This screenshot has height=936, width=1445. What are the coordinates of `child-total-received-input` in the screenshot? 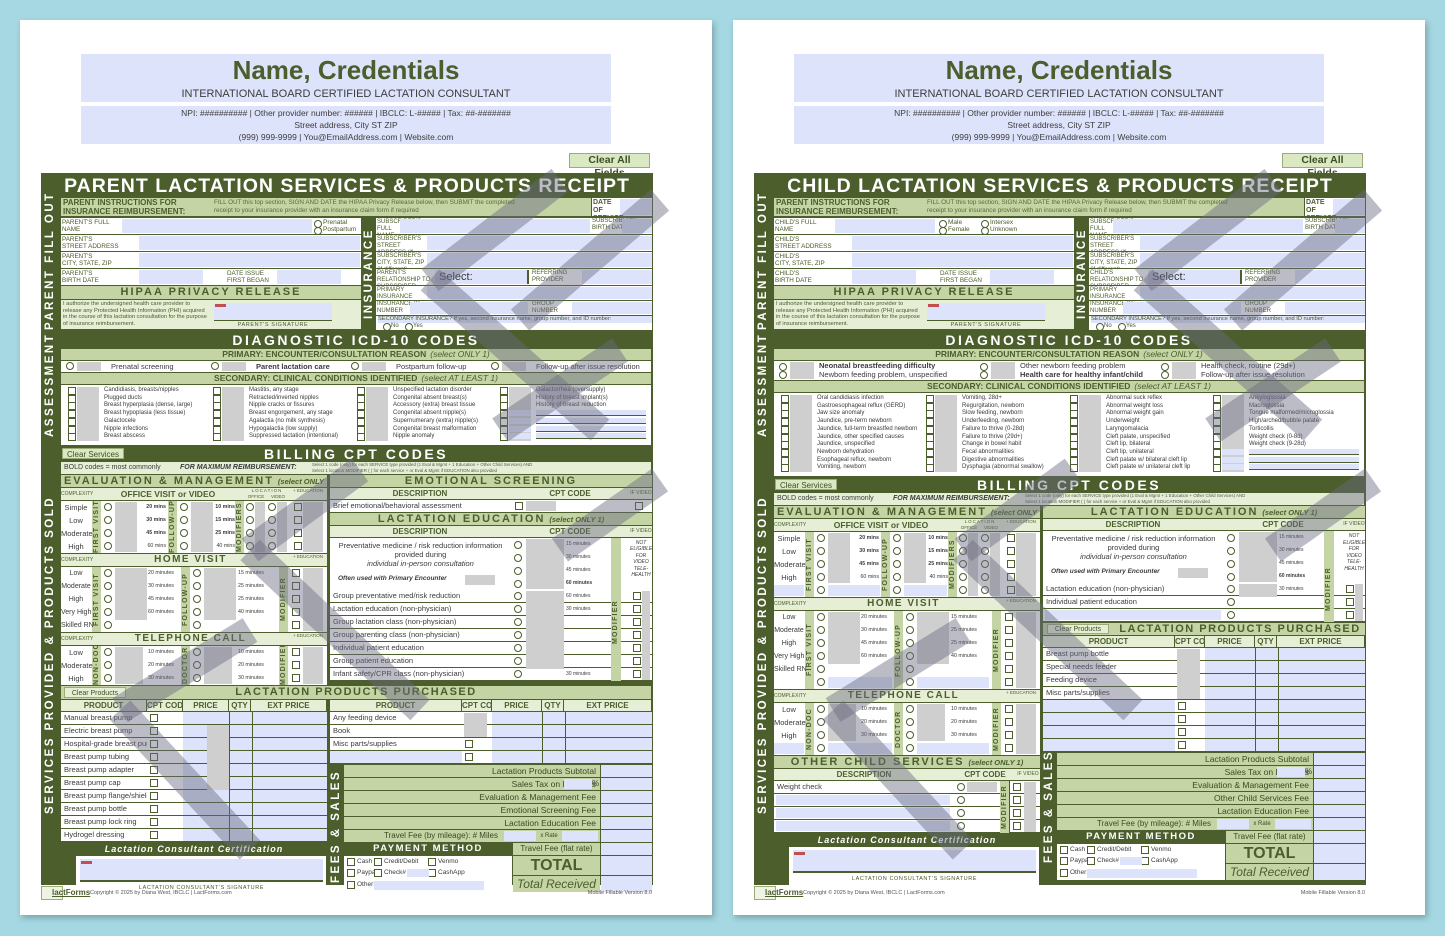 It's located at (1339, 872).